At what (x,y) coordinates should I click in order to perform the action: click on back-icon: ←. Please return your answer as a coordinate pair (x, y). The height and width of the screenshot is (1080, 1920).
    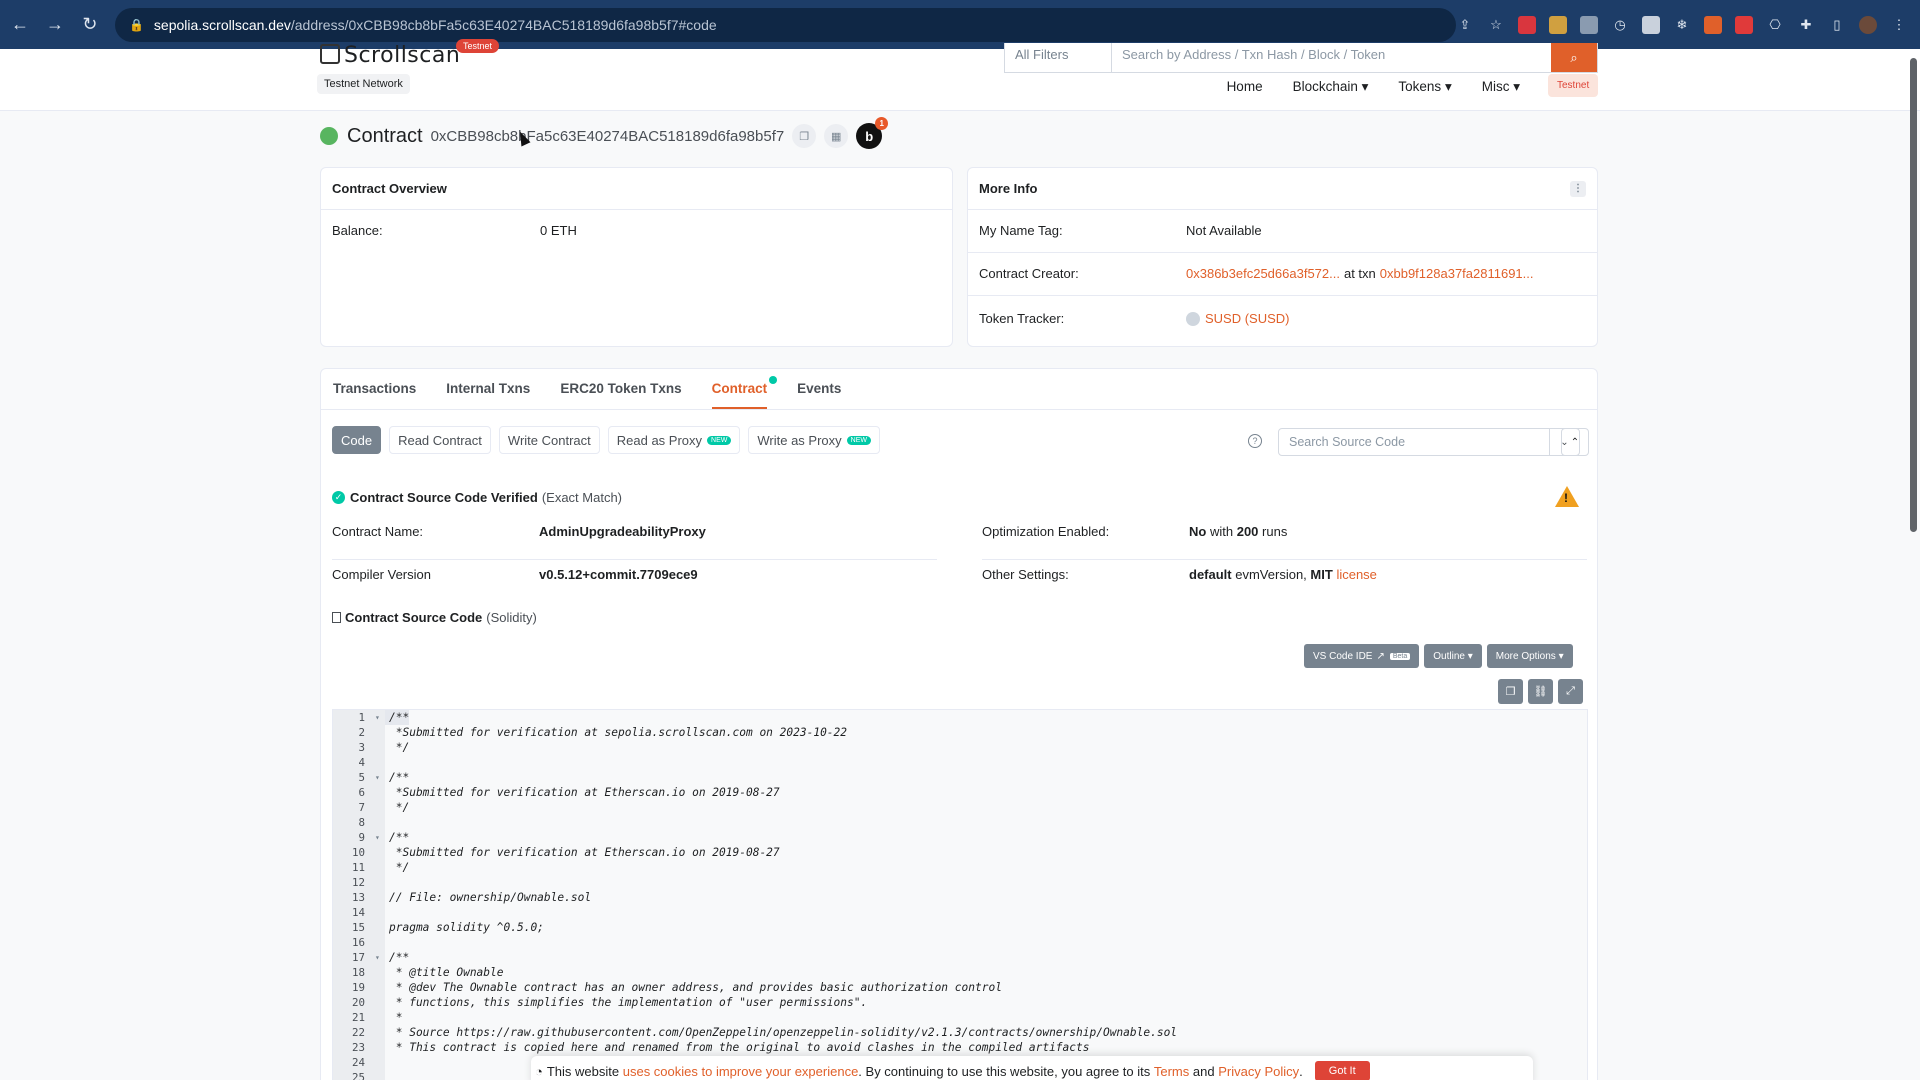
    Looking at the image, I should click on (20, 25).